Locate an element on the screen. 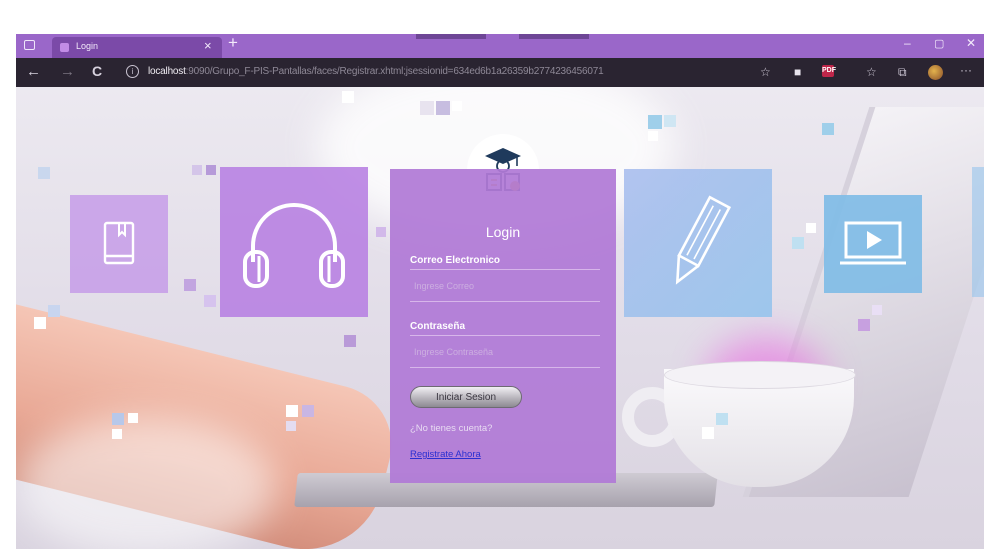 The image size is (984, 549). close-window-button: ✕ is located at coordinates (971, 43).